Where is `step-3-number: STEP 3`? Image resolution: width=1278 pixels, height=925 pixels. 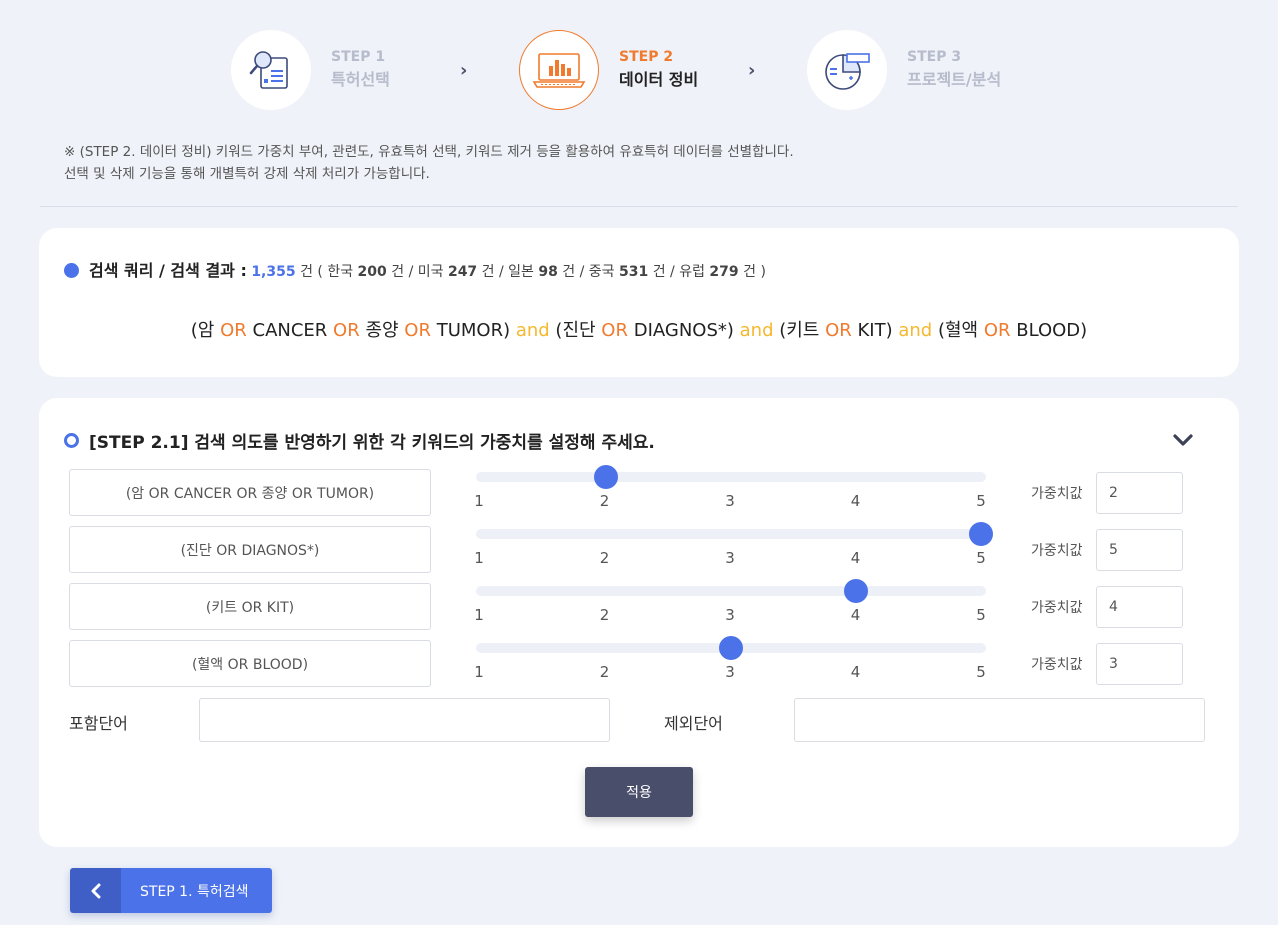 step-3-number: STEP 3 is located at coordinates (934, 57).